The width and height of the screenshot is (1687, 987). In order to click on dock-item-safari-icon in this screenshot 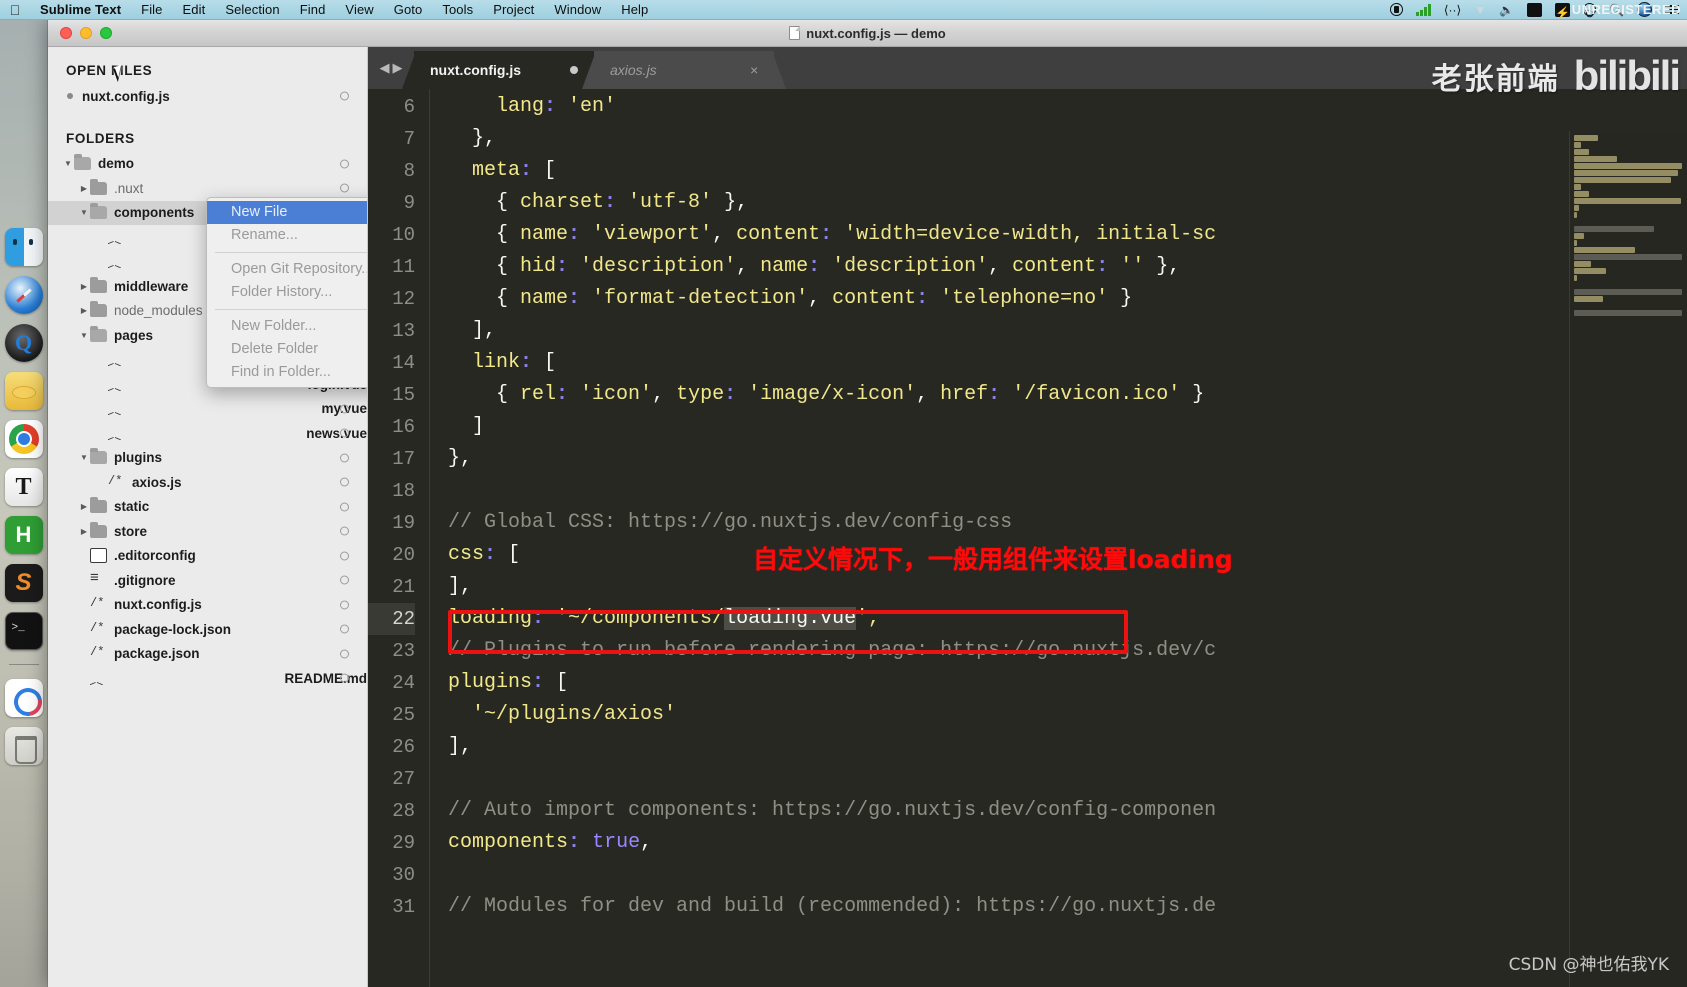, I will do `click(23, 295)`.